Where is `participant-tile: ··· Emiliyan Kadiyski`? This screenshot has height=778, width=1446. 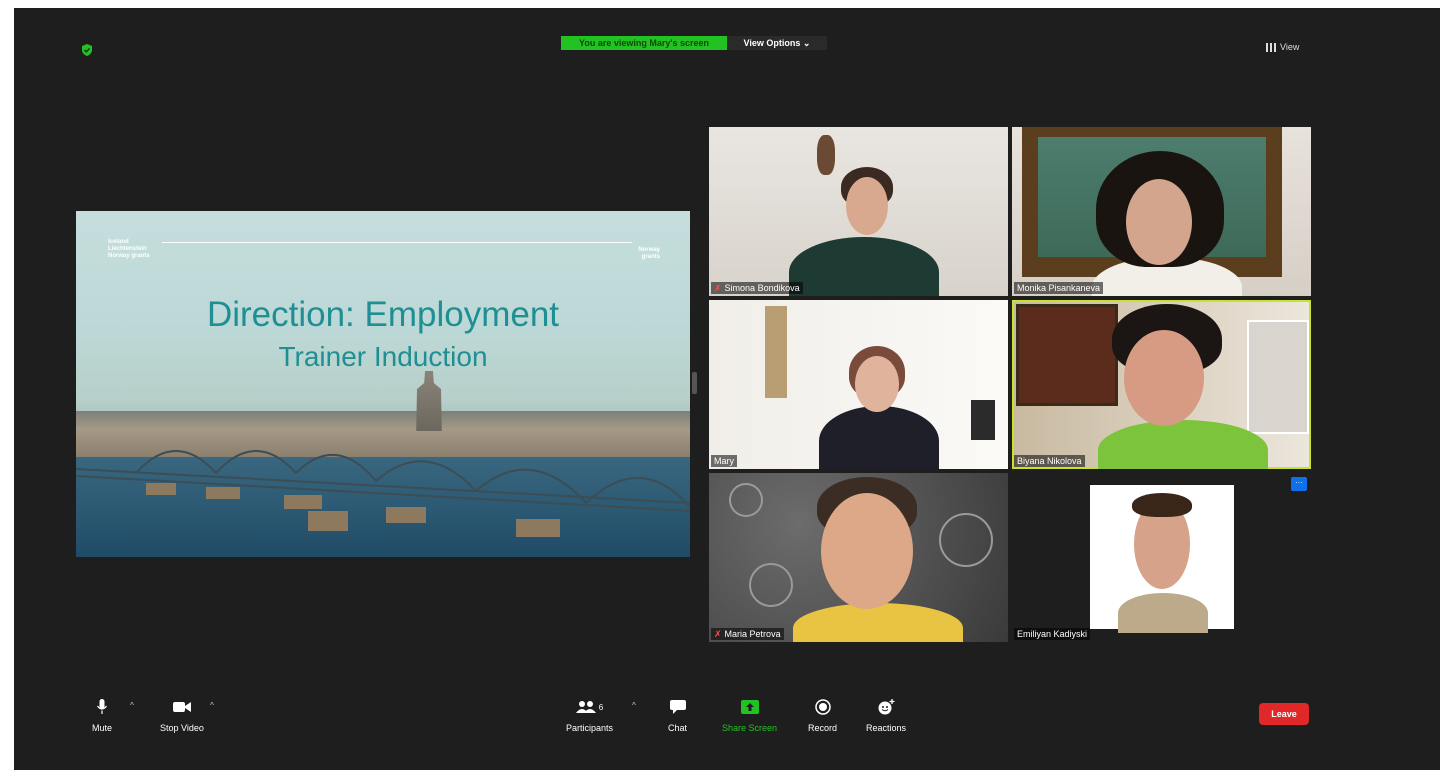
participant-tile: ··· Emiliyan Kadiyski is located at coordinates (1161, 557).